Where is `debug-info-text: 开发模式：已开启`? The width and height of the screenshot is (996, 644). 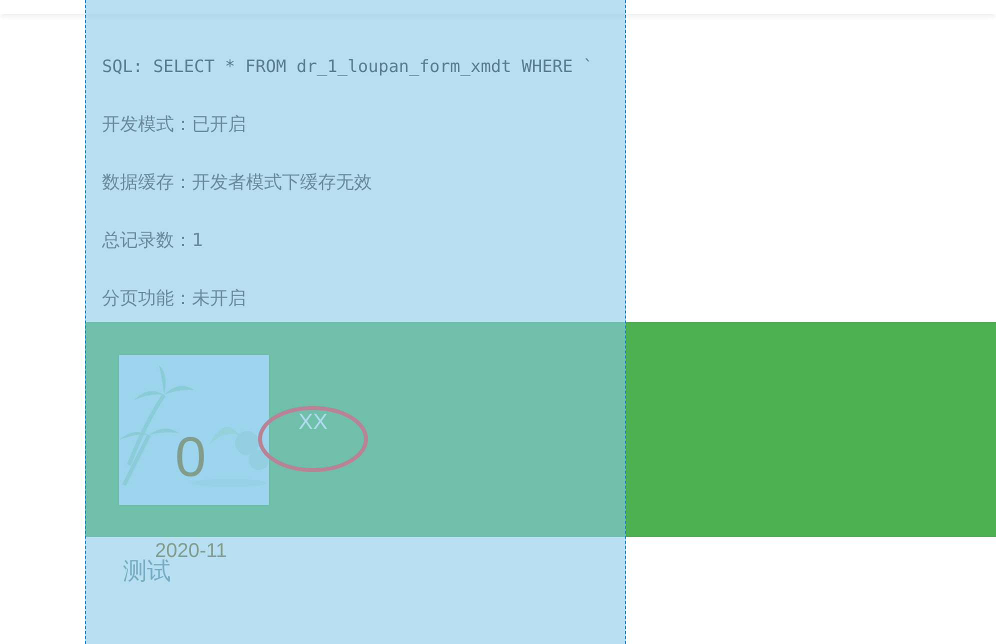 debug-info-text: 开发模式：已开启 is located at coordinates (174, 125).